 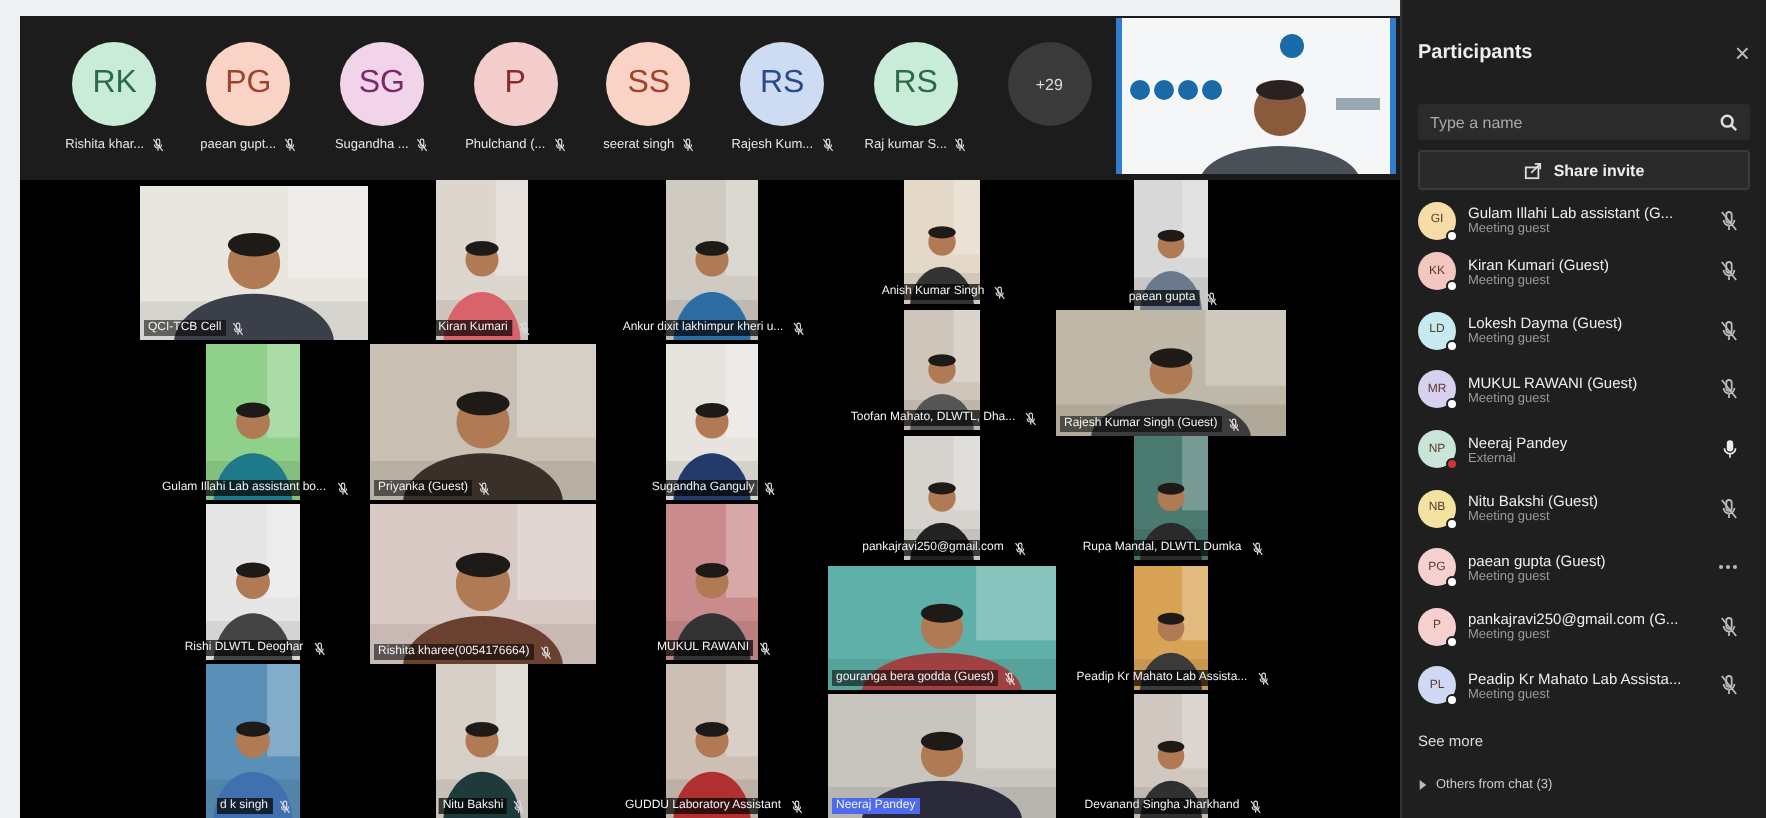 I want to click on share-icon, so click(x=1532, y=170).